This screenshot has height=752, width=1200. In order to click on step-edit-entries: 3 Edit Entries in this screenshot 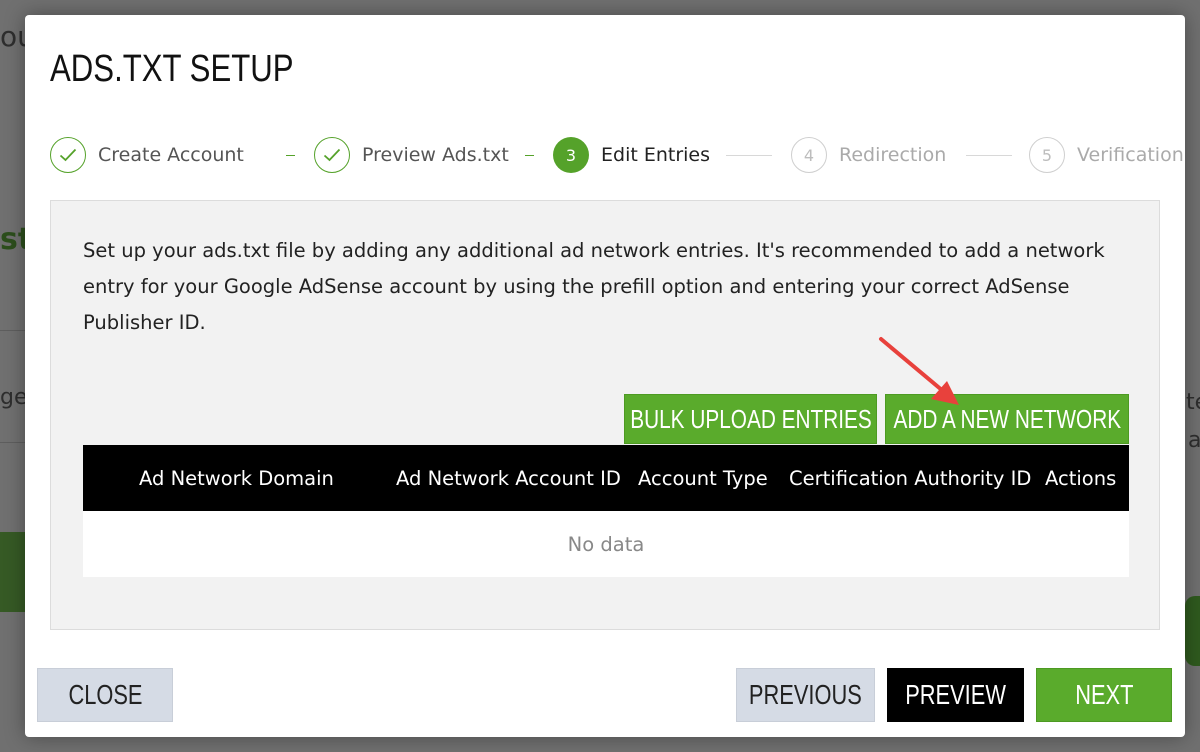, I will do `click(631, 155)`.